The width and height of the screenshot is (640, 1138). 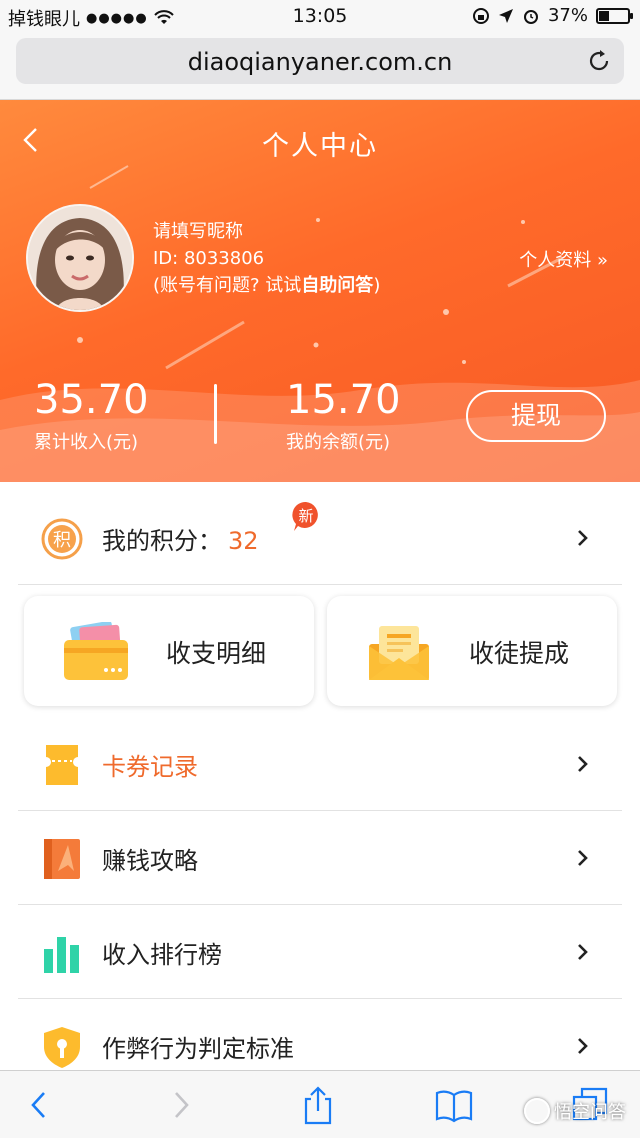 What do you see at coordinates (599, 61) in the screenshot?
I see `reload-icon` at bounding box center [599, 61].